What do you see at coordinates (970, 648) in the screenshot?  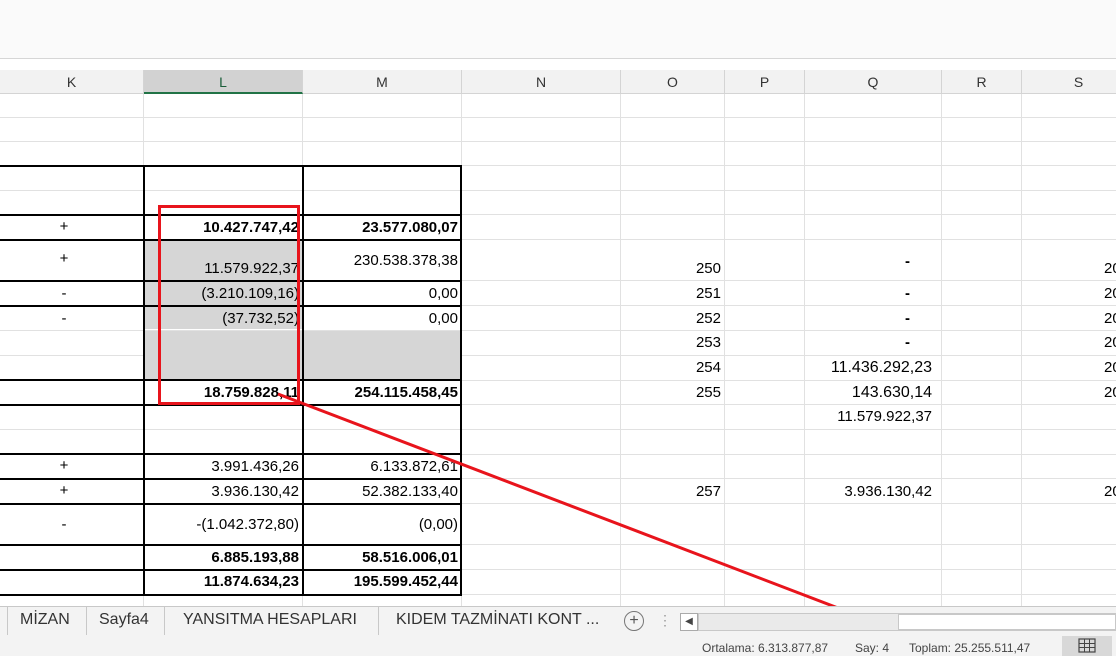 I see `status-sum: Toplam: 25.255.511,47` at bounding box center [970, 648].